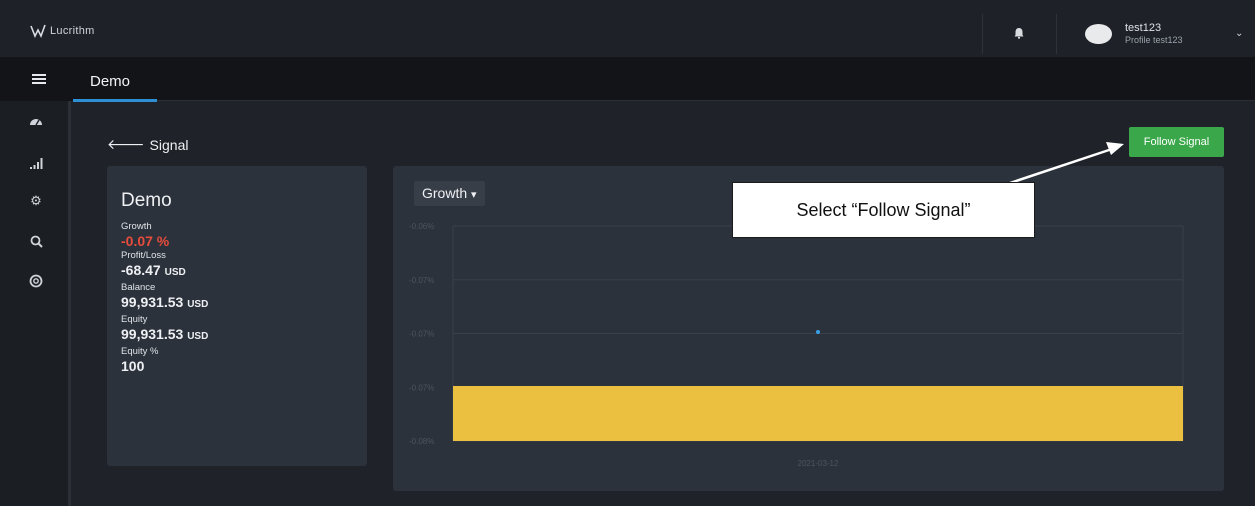 Image resolution: width=1255 pixels, height=506 pixels. I want to click on balance-amount: 99,931.53, so click(152, 302).